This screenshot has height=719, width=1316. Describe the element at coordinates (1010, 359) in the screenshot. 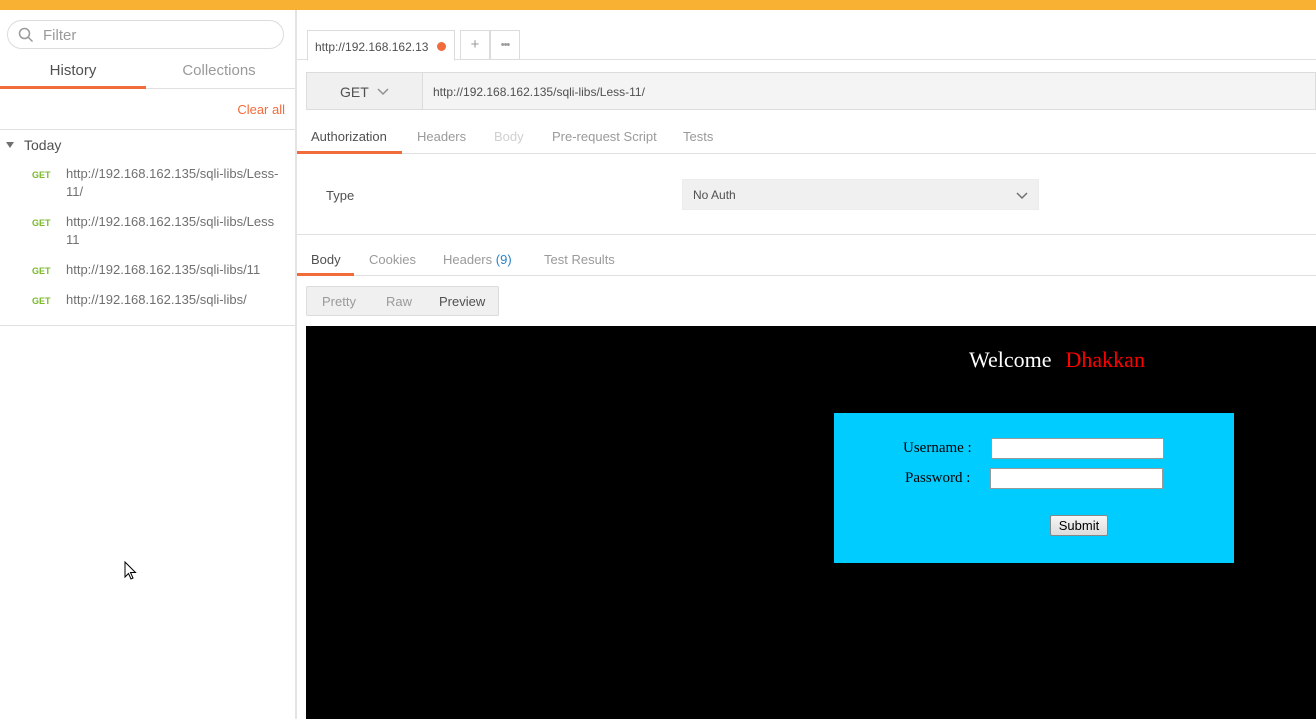

I see `welcome-text: Welcome` at that location.